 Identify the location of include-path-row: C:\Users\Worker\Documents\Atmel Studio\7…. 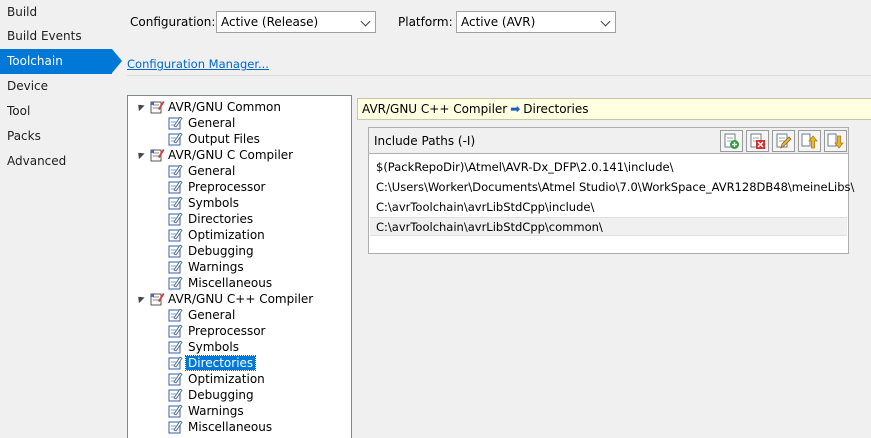
(612, 187).